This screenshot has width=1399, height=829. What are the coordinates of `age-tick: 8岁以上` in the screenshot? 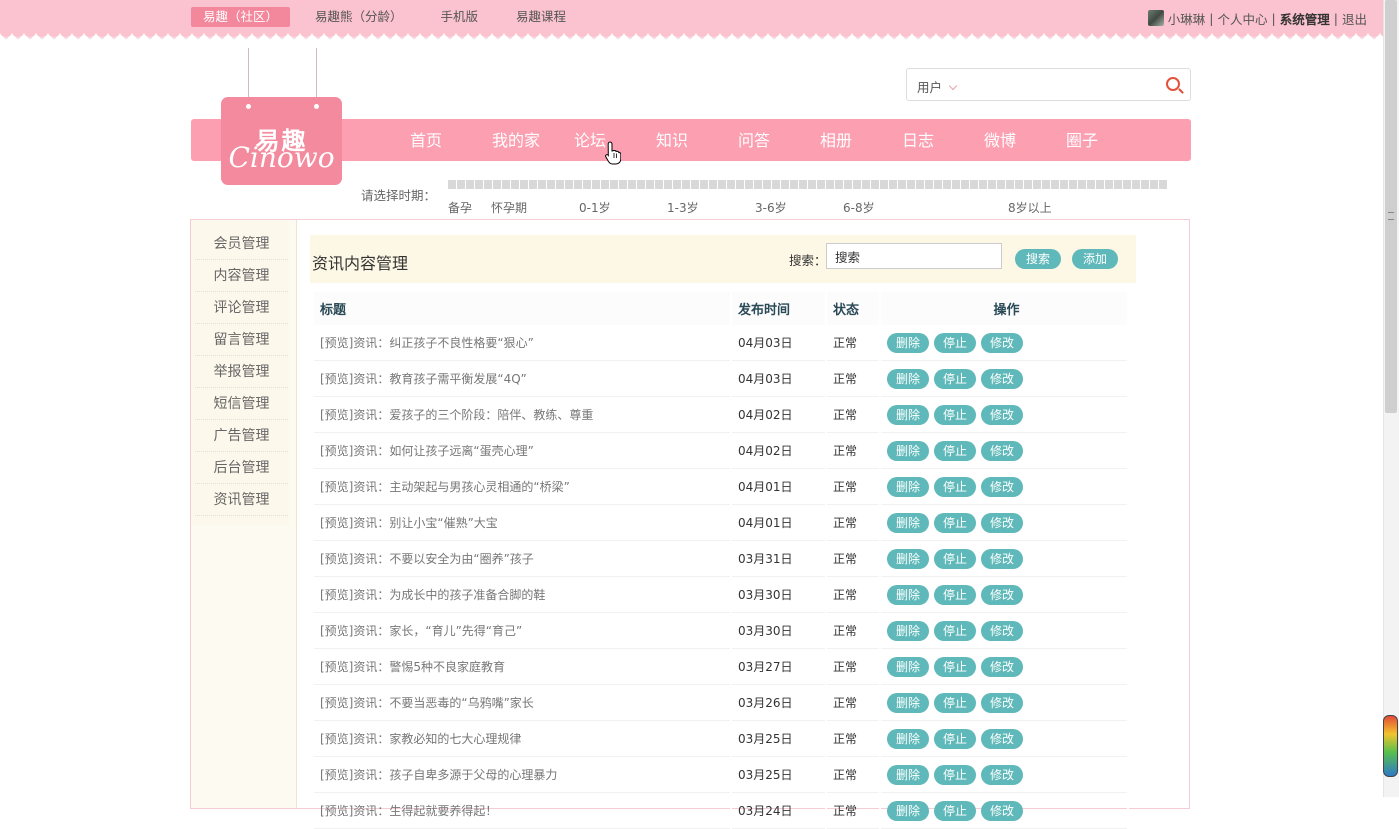 It's located at (1030, 207).